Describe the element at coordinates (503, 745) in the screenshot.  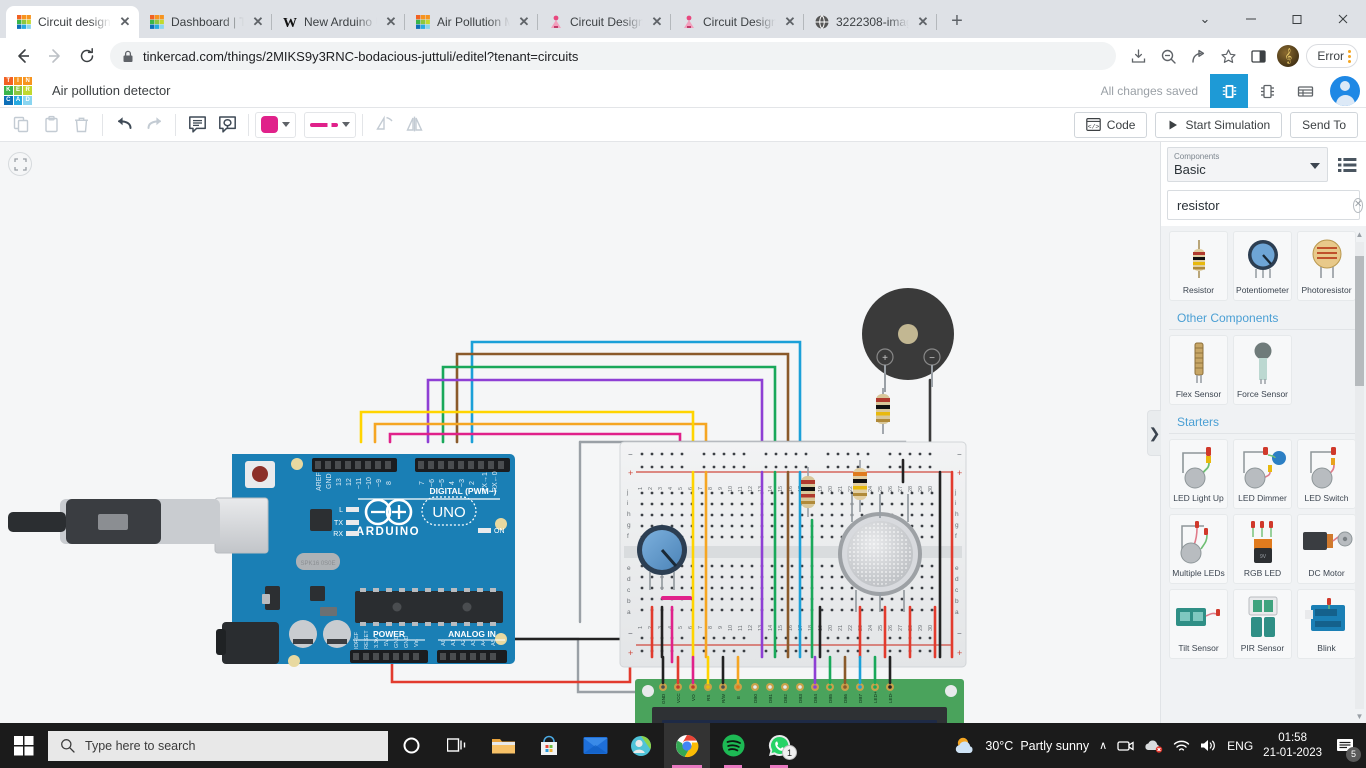
I see `file-explorer-icon` at that location.